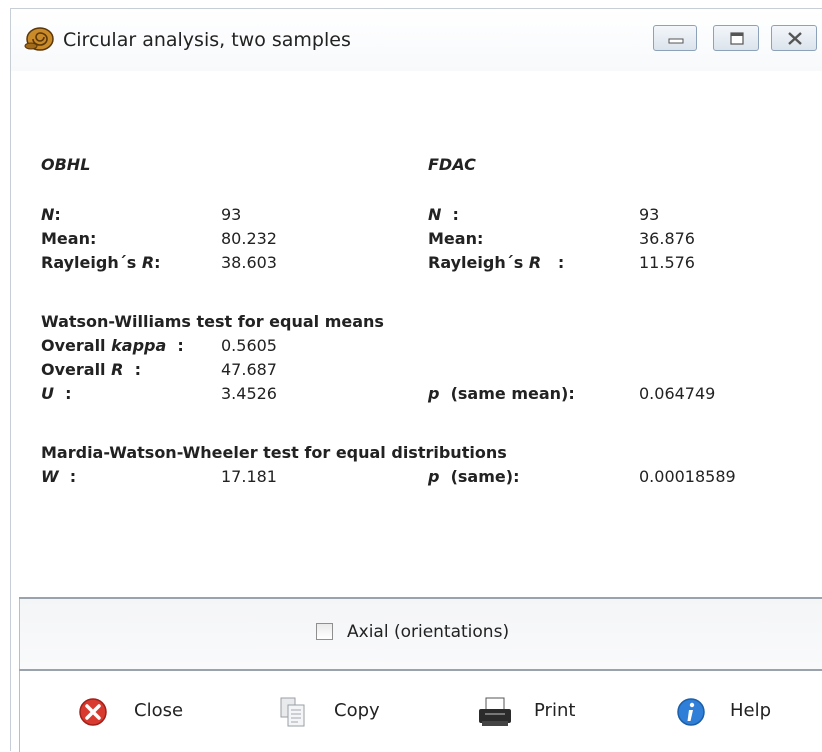  What do you see at coordinates (667, 238) in the screenshot?
I see `right-mean-value: 36.876` at bounding box center [667, 238].